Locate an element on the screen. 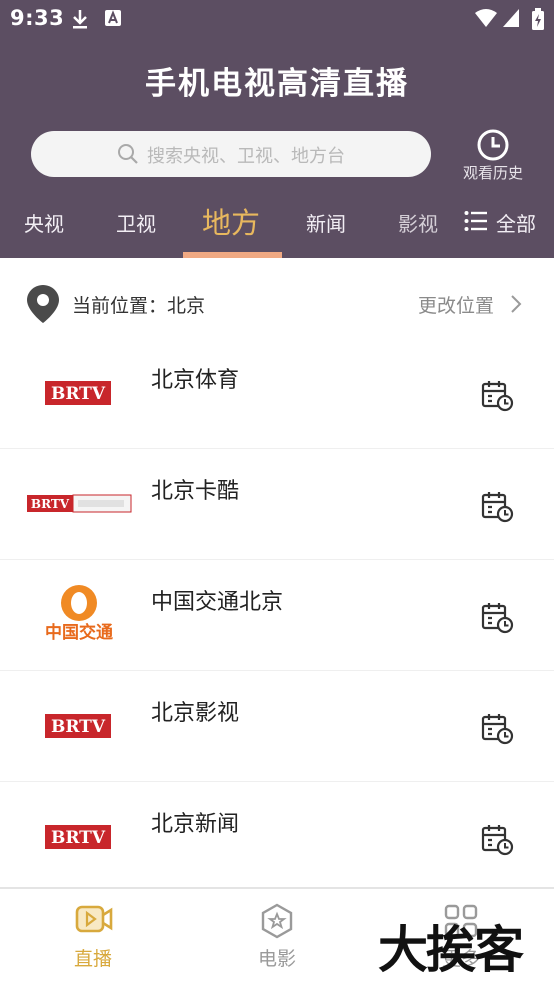 The image size is (554, 984). tab-news: 新闻 is located at coordinates (326, 222).